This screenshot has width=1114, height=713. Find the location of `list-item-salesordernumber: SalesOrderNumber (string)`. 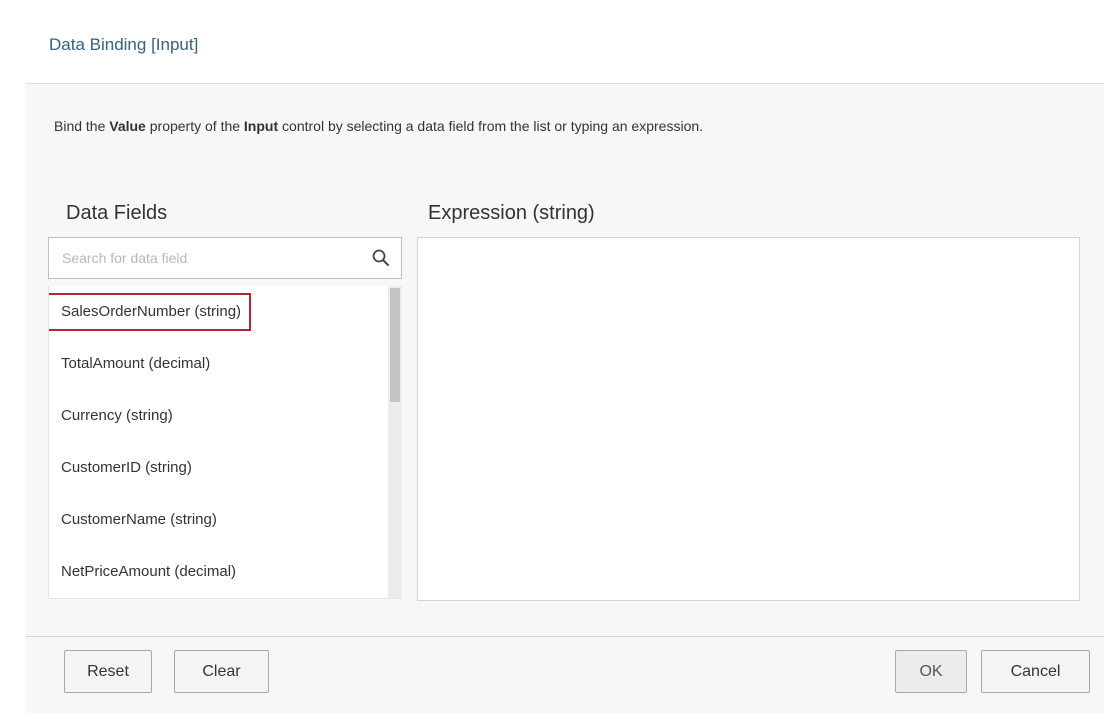

list-item-salesordernumber: SalesOrderNumber (string) is located at coordinates (225, 312).